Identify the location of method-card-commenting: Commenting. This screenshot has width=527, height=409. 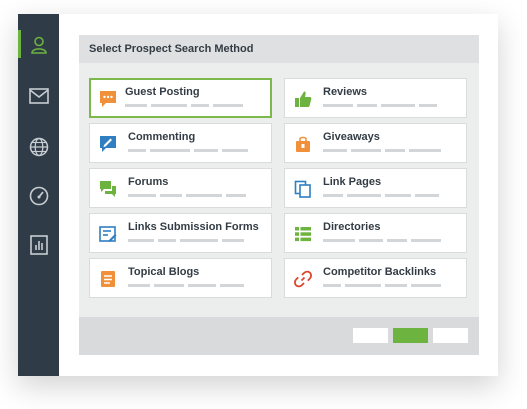
(180, 143).